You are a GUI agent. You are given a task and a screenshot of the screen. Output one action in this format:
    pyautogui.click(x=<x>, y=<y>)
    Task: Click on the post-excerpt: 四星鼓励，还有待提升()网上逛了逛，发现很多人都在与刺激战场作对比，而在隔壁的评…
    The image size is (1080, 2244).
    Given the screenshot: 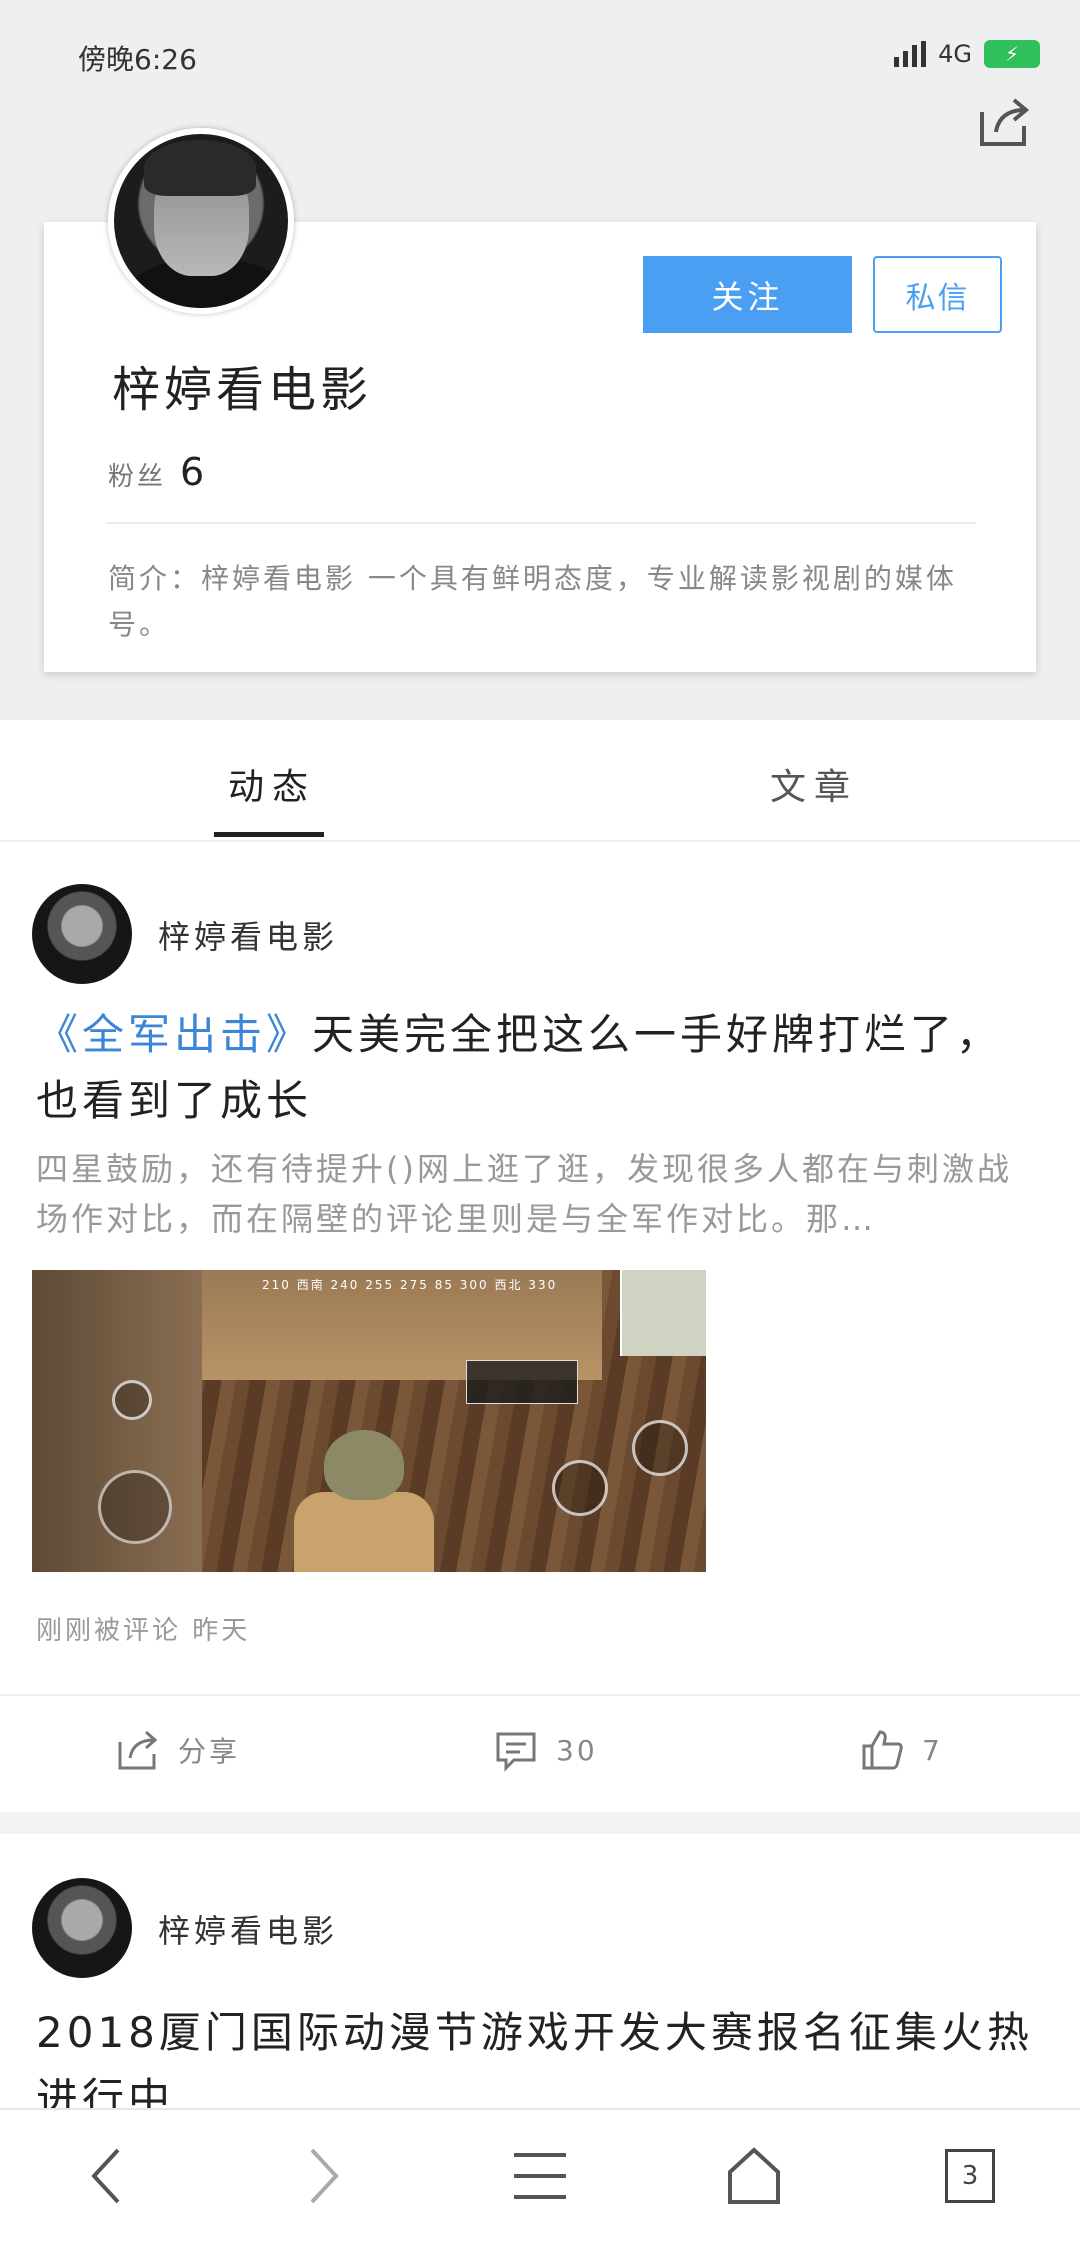 What is the action you would take?
    pyautogui.click(x=524, y=1194)
    